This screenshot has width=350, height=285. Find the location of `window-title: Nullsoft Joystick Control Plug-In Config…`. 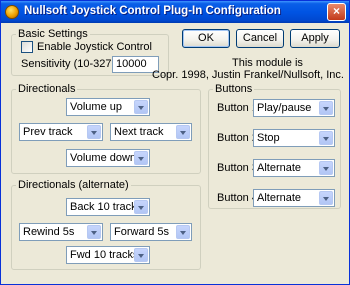

window-title: Nullsoft Joystick Control Plug-In Config… is located at coordinates (152, 11).